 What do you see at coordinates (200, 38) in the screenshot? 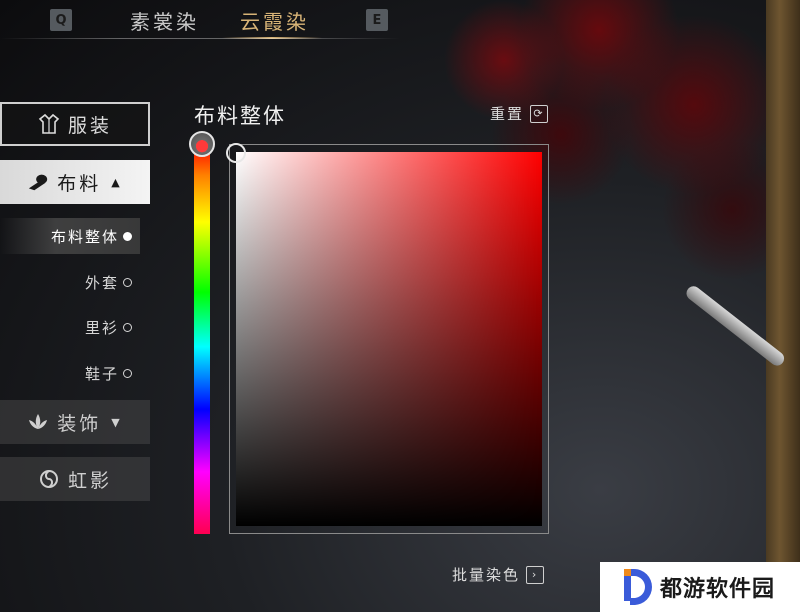
I see `tab-divider` at bounding box center [200, 38].